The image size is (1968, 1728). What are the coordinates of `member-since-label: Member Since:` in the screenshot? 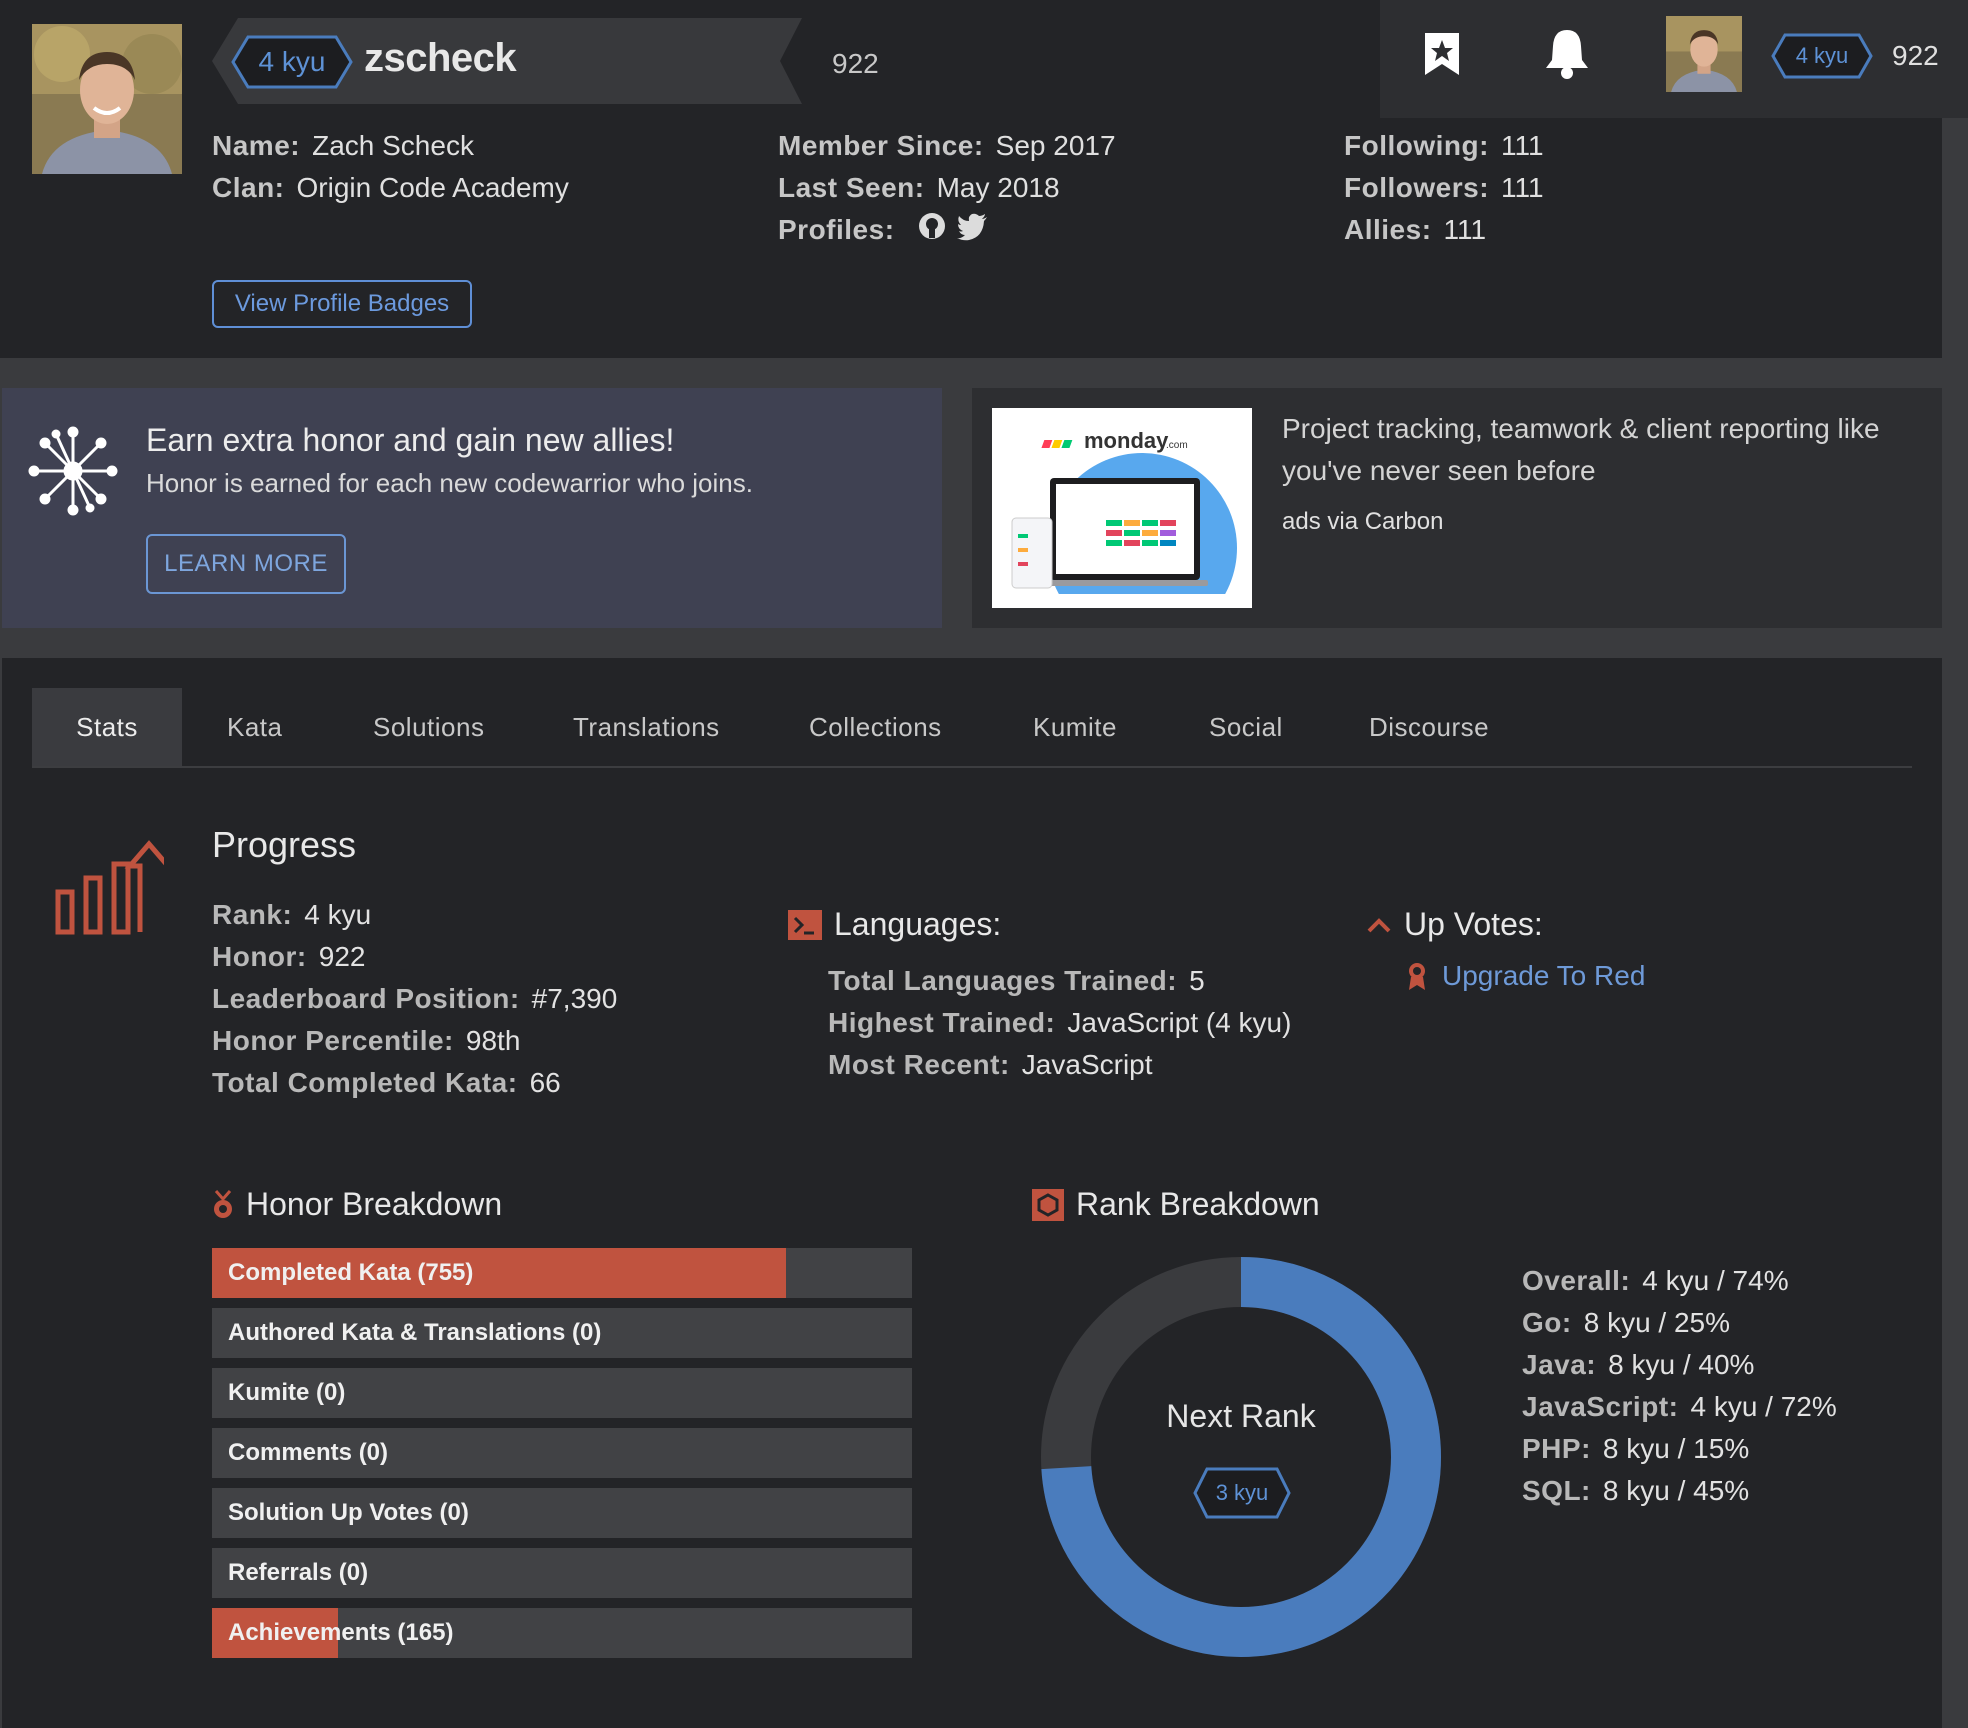 It's located at (881, 145).